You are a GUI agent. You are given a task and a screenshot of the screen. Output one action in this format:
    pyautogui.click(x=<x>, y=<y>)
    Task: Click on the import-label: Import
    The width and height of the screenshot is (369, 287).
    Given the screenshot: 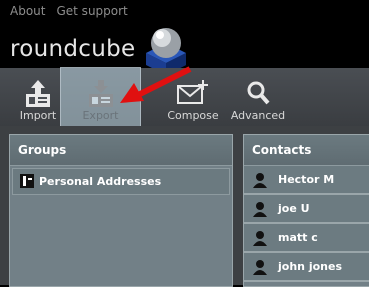 What is the action you would take?
    pyautogui.click(x=38, y=115)
    